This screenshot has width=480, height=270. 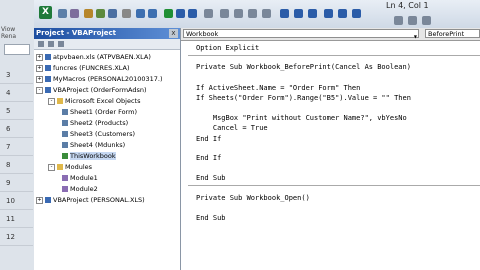 What do you see at coordinates (16, 75) in the screenshot?
I see `row-number: 3` at bounding box center [16, 75].